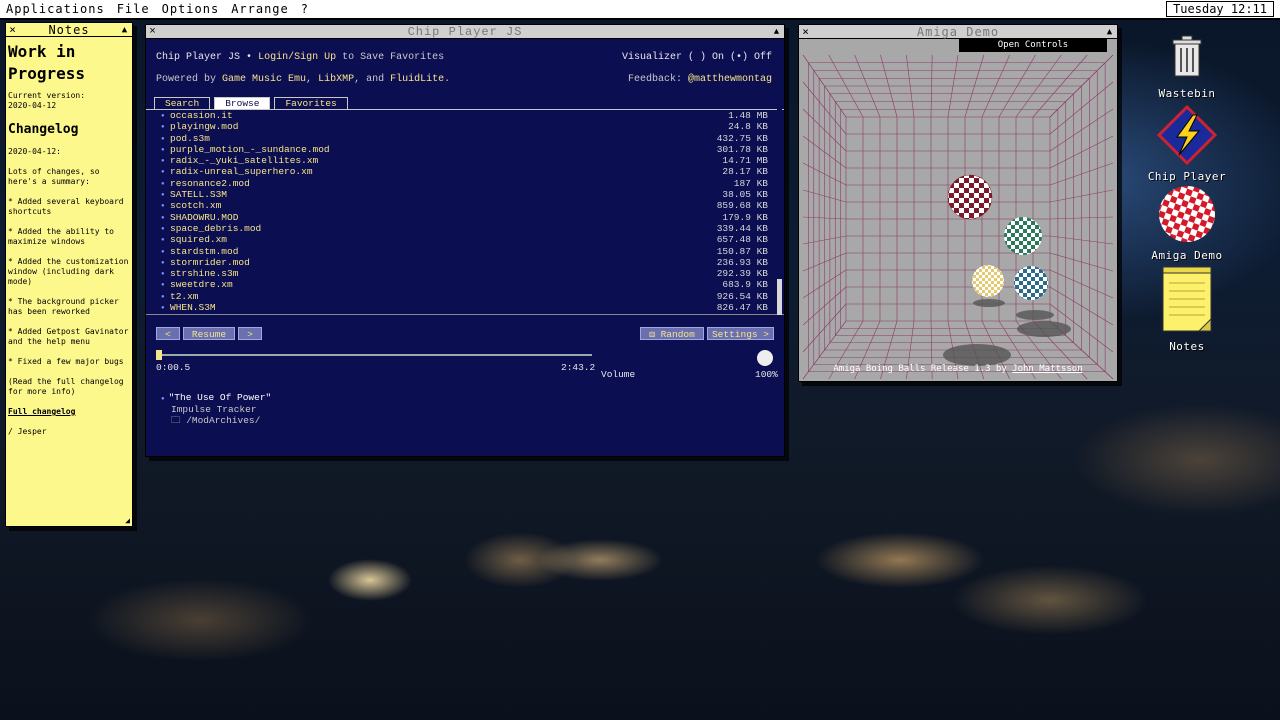 This screenshot has width=1280, height=720. Describe the element at coordinates (745, 161) in the screenshot. I see `file-size: 14.71 MB` at that location.